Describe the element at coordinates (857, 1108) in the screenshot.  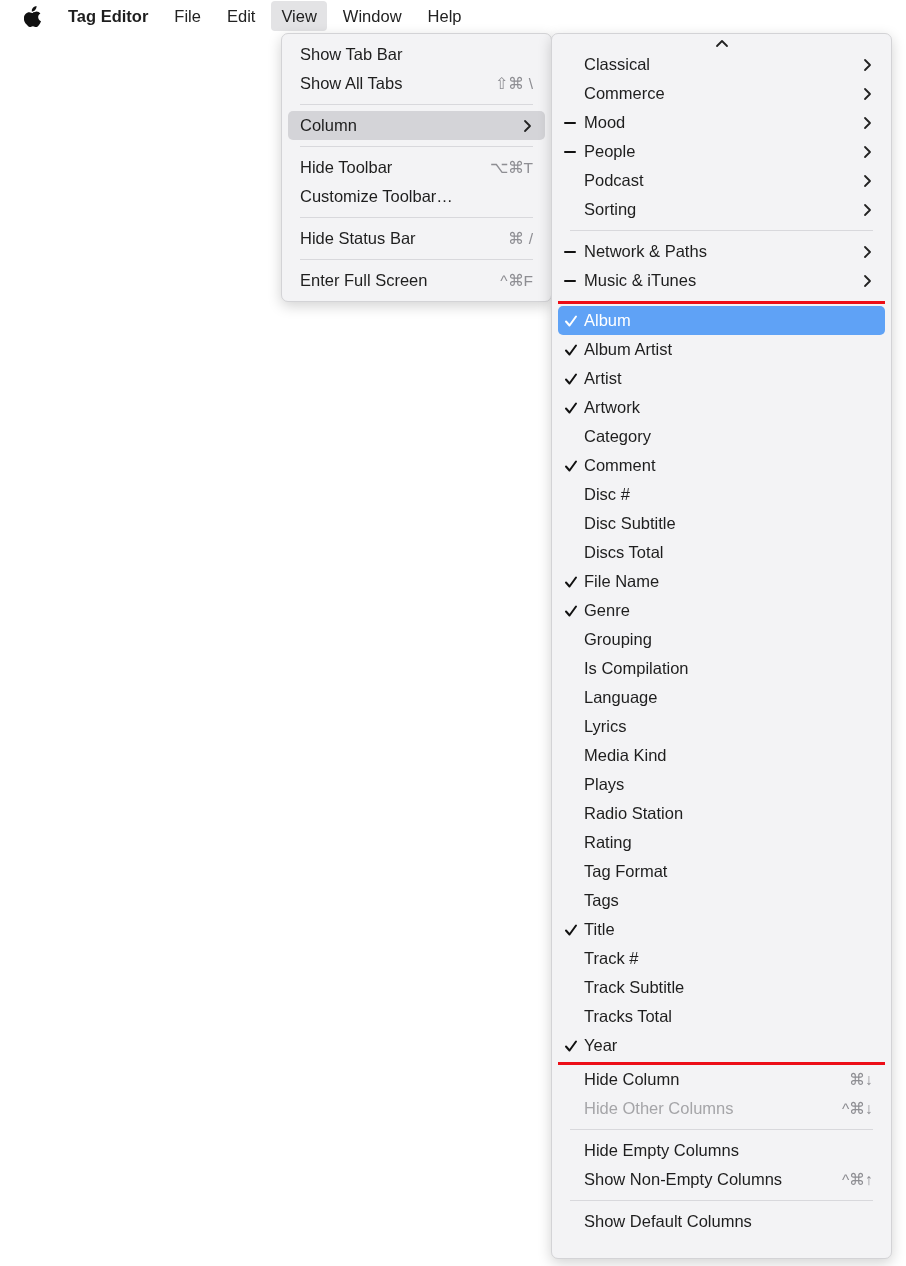
I see `shortcut-label: ^⌘↓` at that location.